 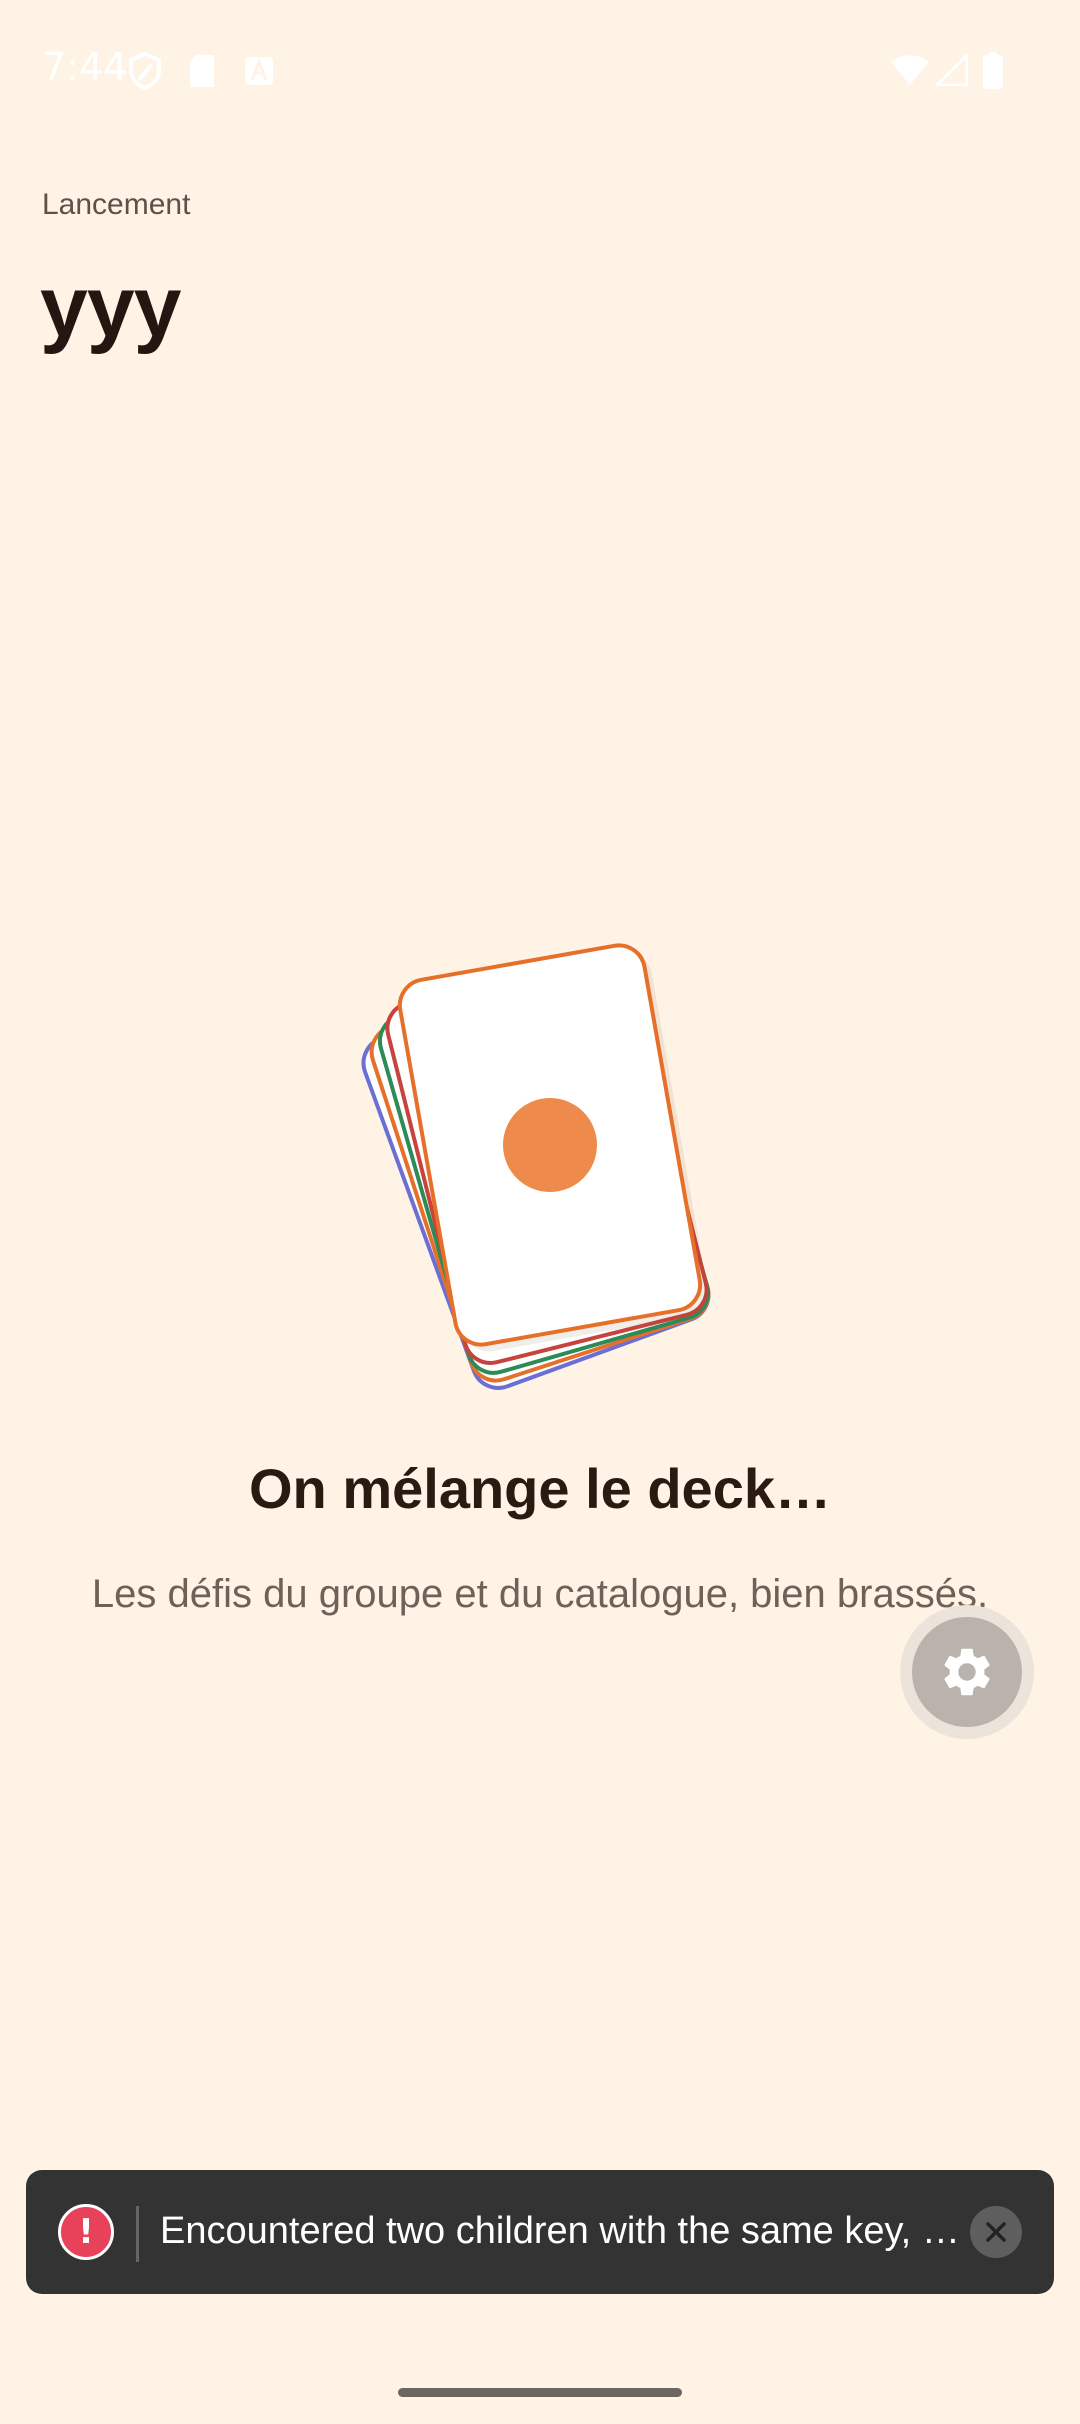 I want to click on error-icon: !, so click(x=86, y=2232).